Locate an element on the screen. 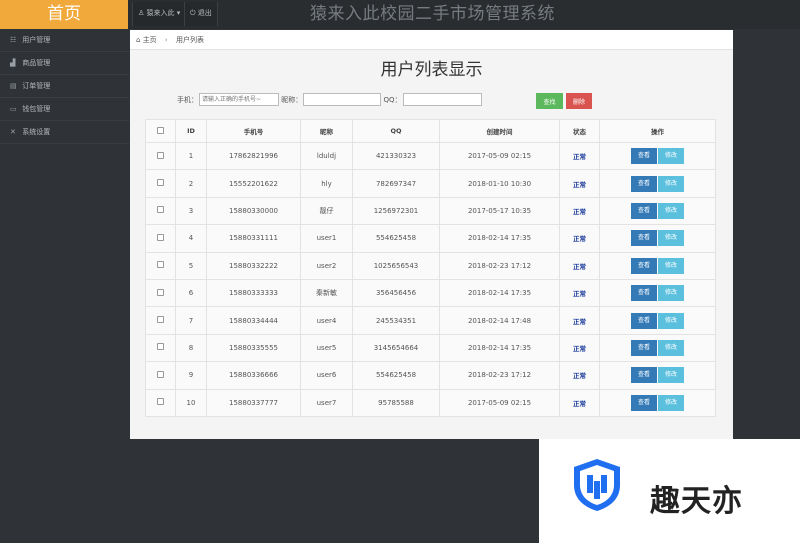 The image size is (800, 543). sidebar-item-users: ☷ 用户管理 is located at coordinates (64, 40).